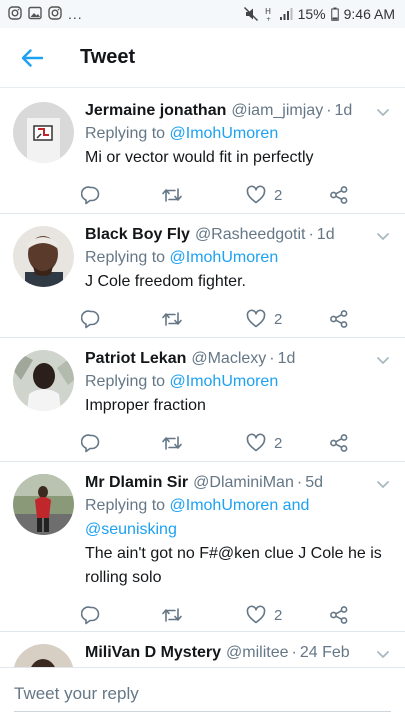  I want to click on gallery-icon, so click(35, 14).